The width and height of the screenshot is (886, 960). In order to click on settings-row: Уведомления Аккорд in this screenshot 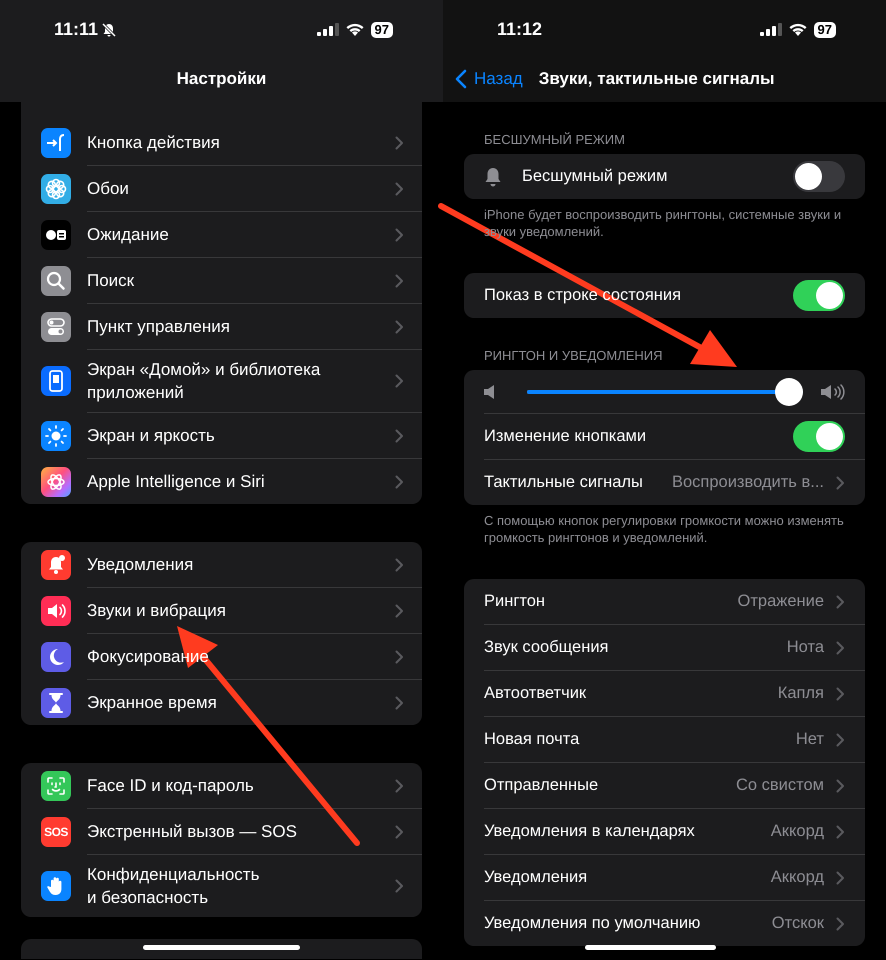, I will do `click(664, 877)`.